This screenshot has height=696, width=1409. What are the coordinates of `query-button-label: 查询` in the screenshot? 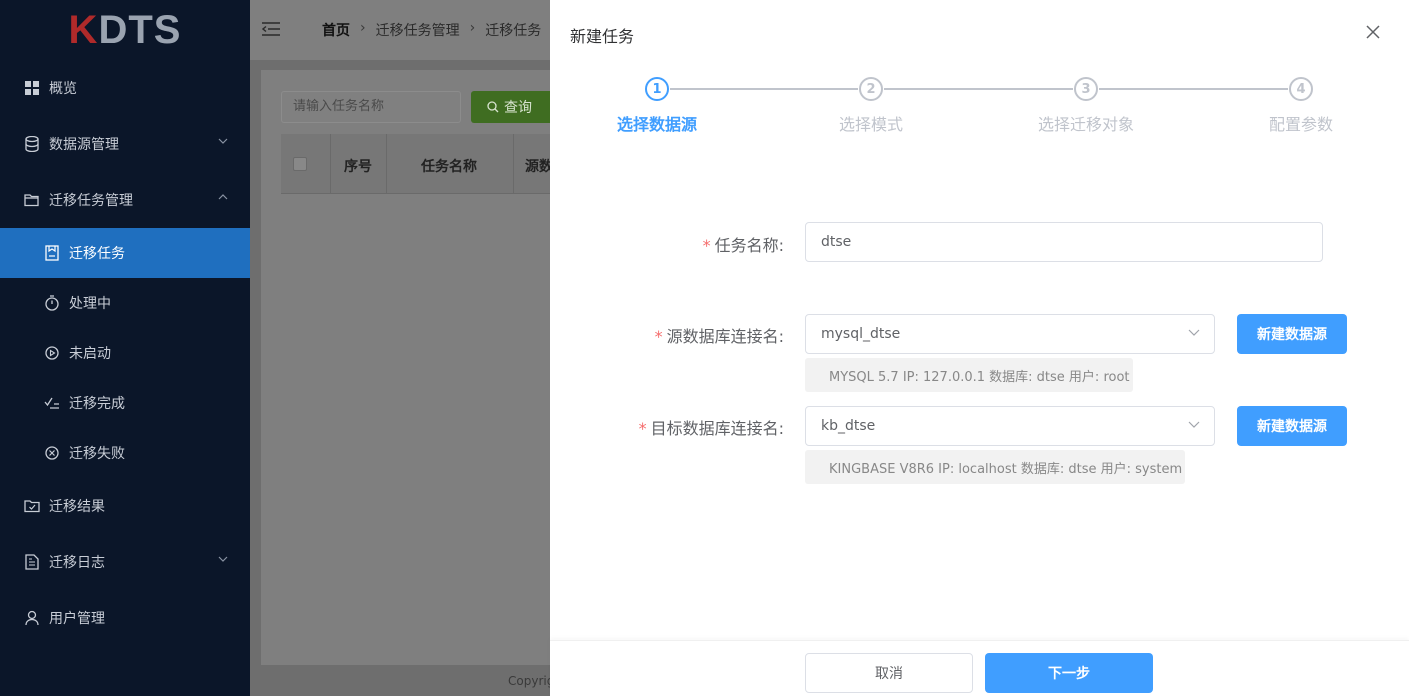 It's located at (518, 108).